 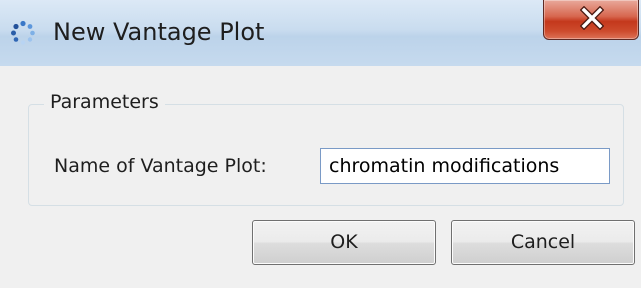 What do you see at coordinates (344, 242) in the screenshot?
I see `ok-button: OK` at bounding box center [344, 242].